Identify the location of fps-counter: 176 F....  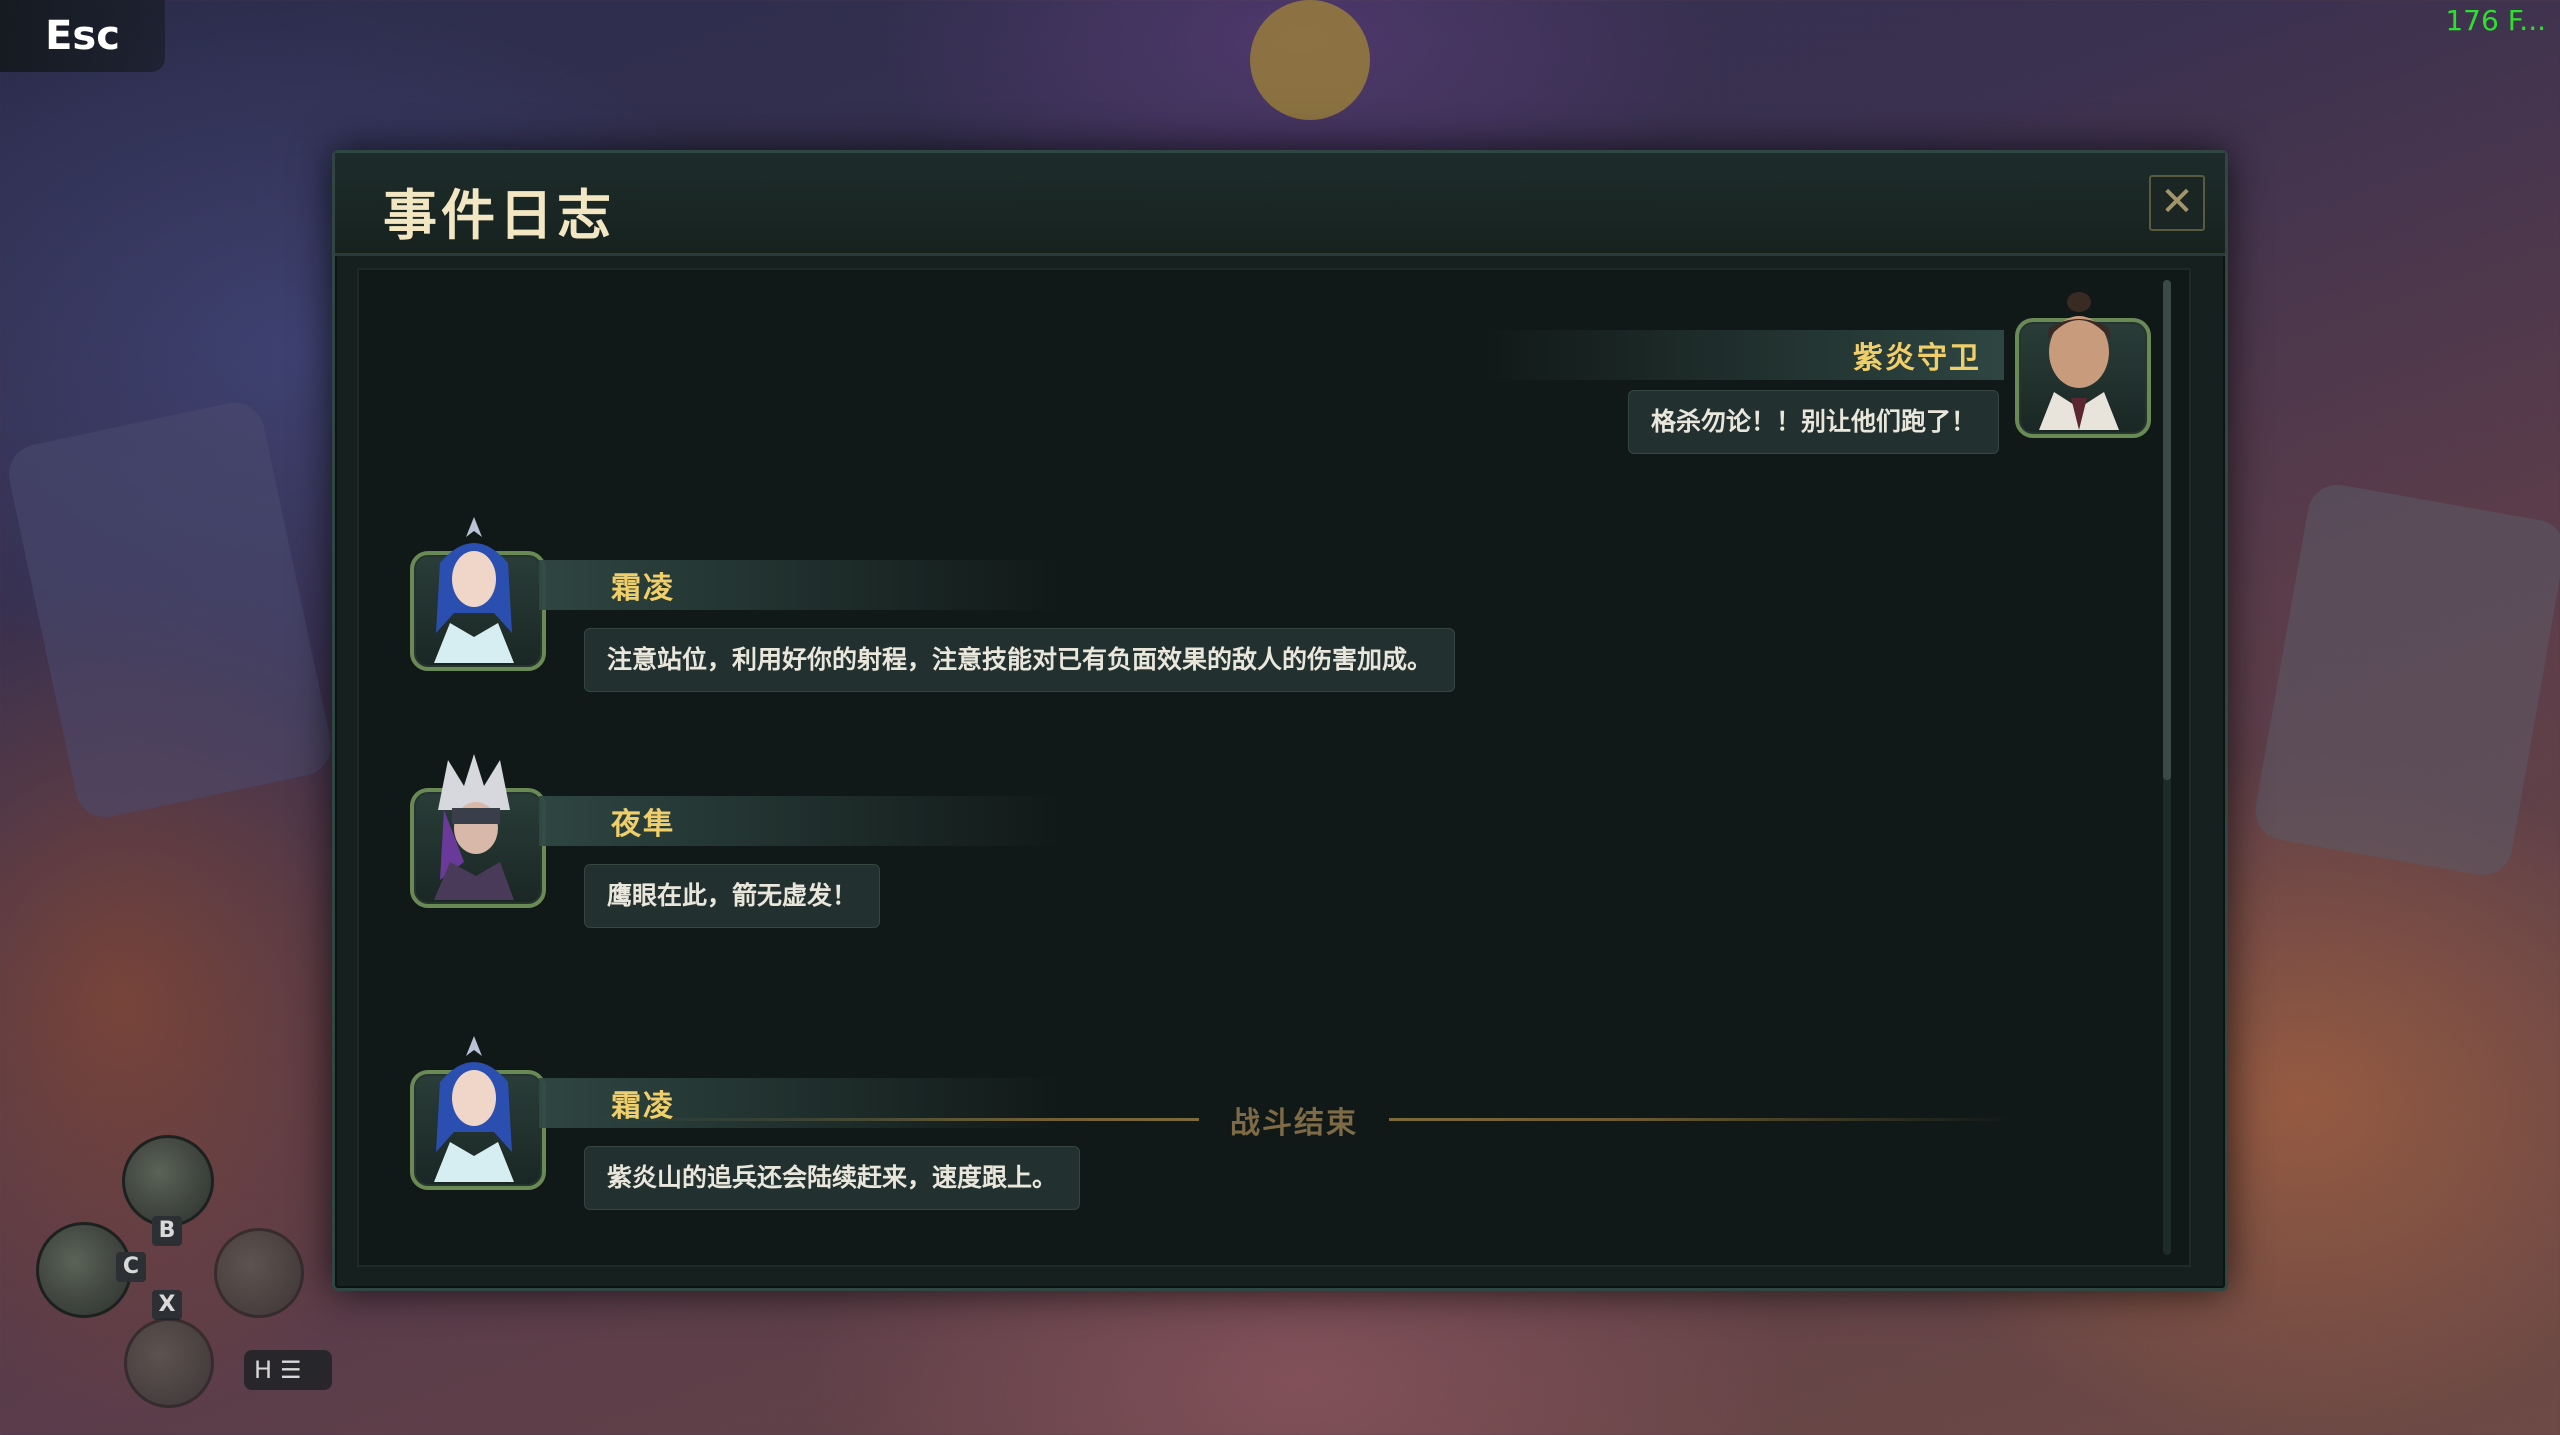
(2495, 20).